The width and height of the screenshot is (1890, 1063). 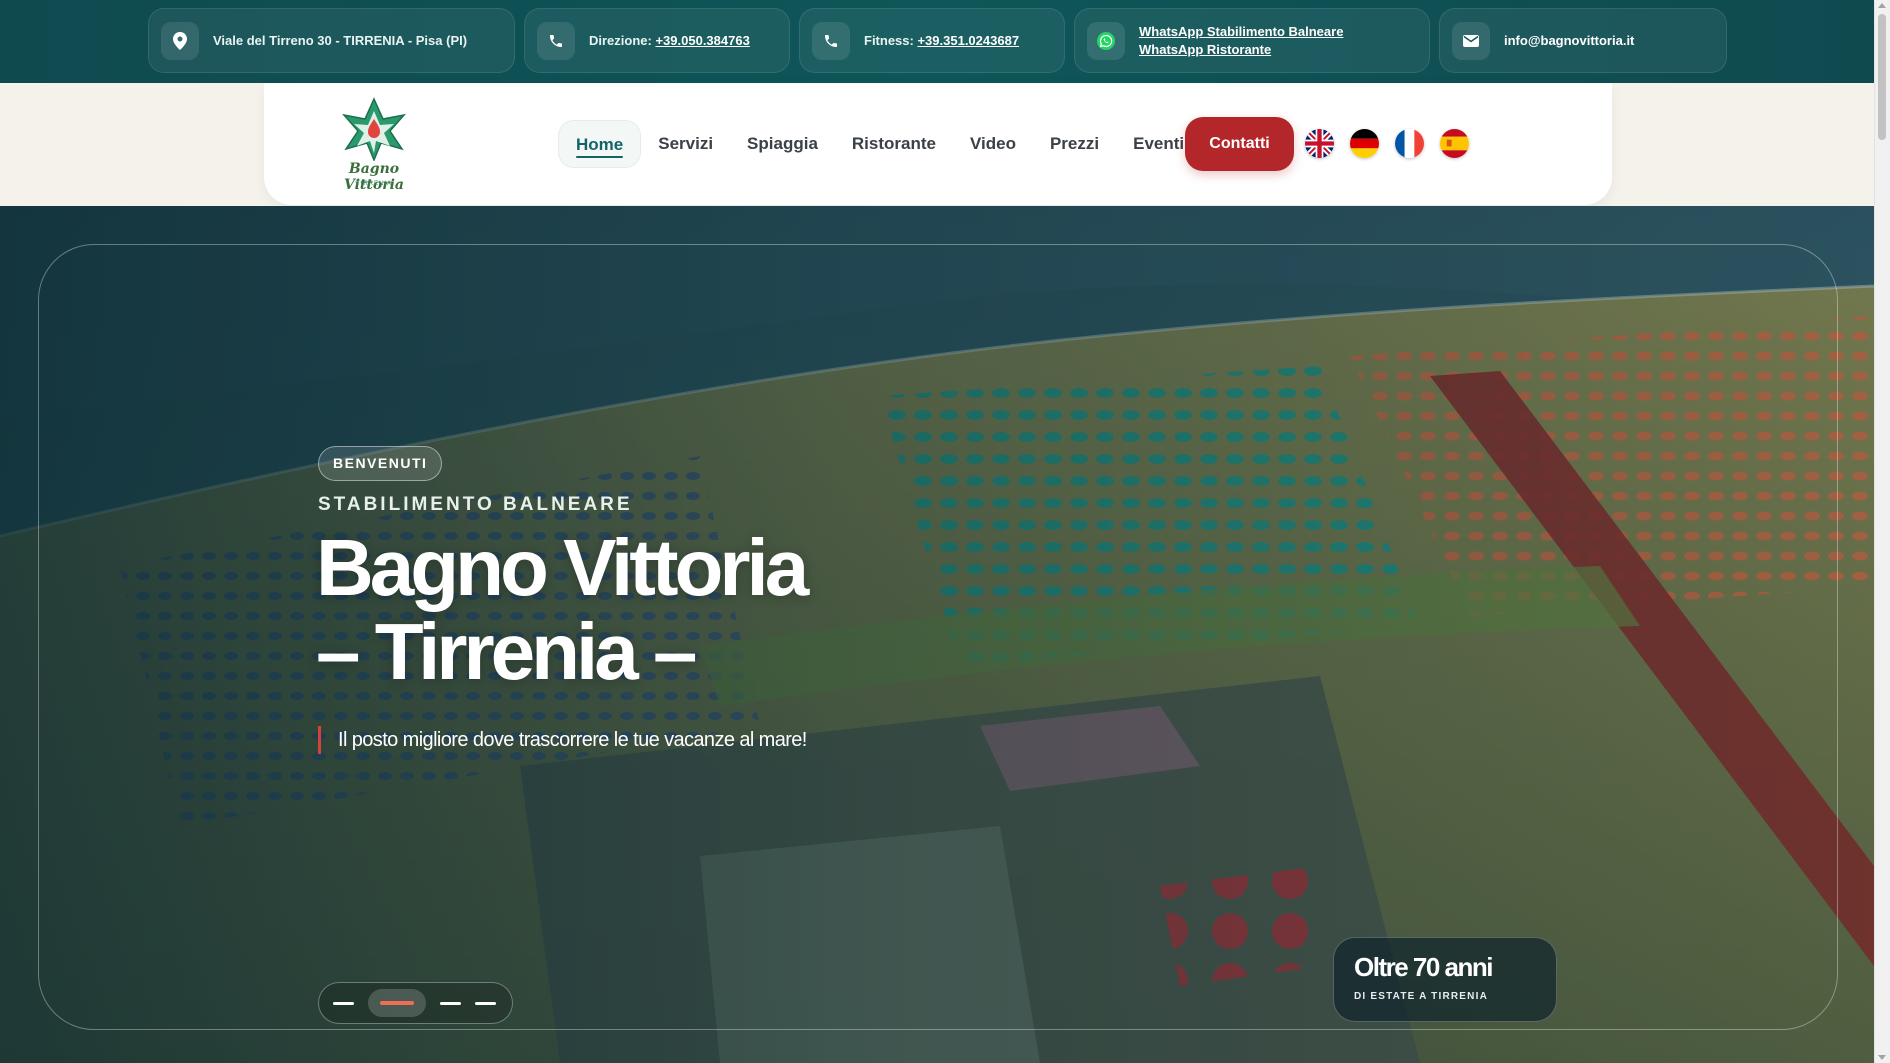 I want to click on nav-item-ristorante: Ristorante, so click(x=894, y=144).